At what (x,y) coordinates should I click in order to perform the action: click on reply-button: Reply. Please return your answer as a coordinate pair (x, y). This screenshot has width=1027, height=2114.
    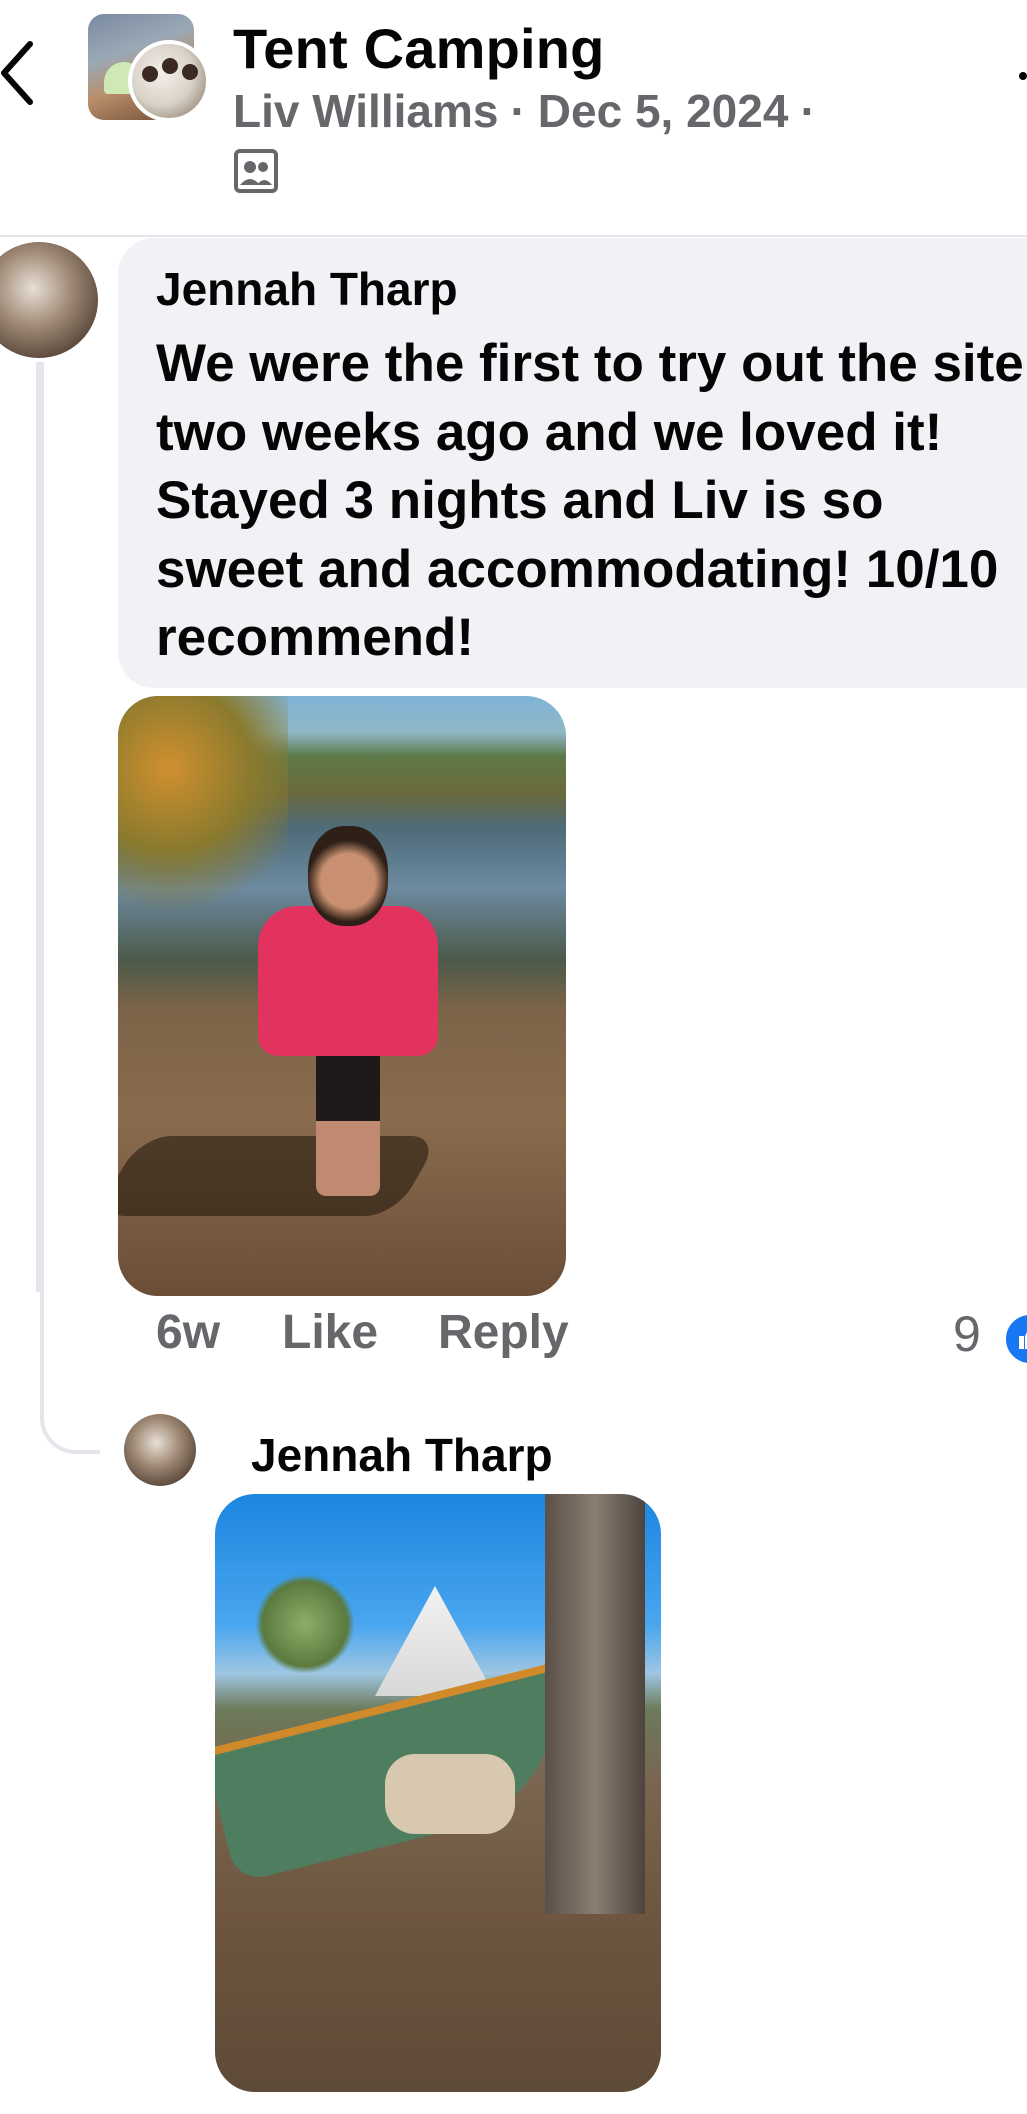
    Looking at the image, I should click on (503, 1332).